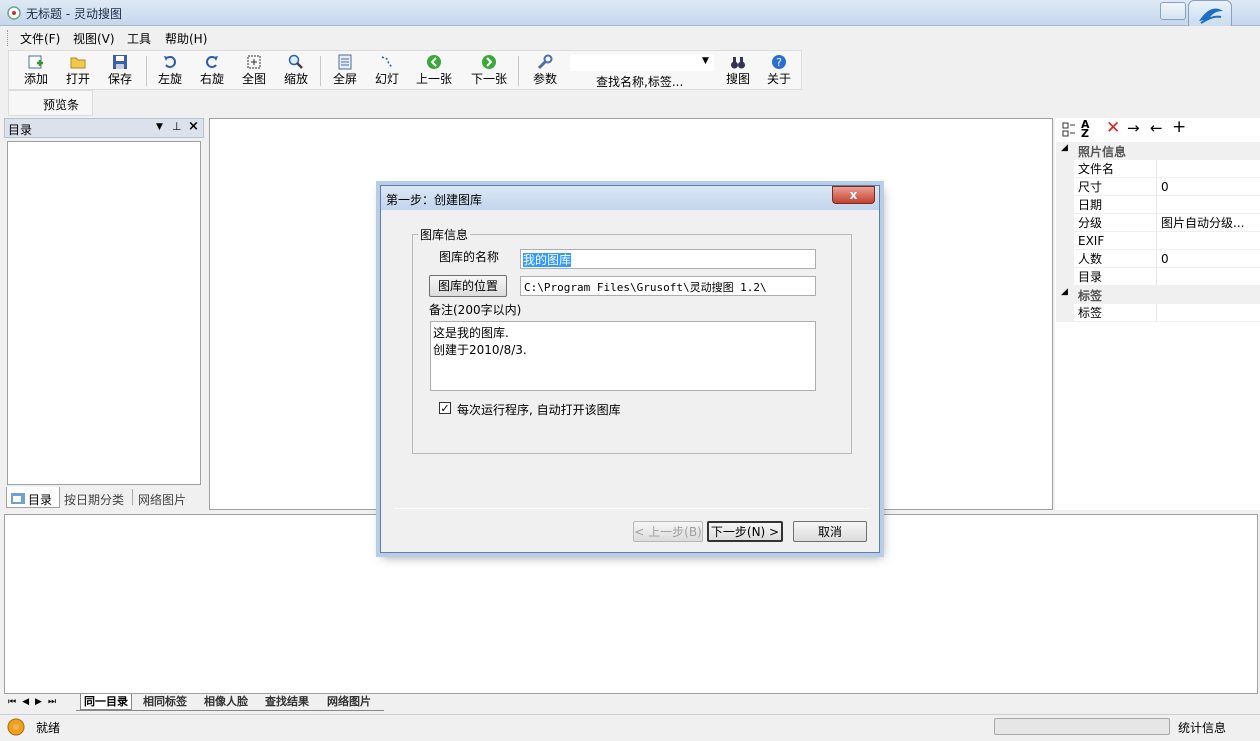 This screenshot has height=741, width=1260. I want to click on tab-divider, so click(132, 497).